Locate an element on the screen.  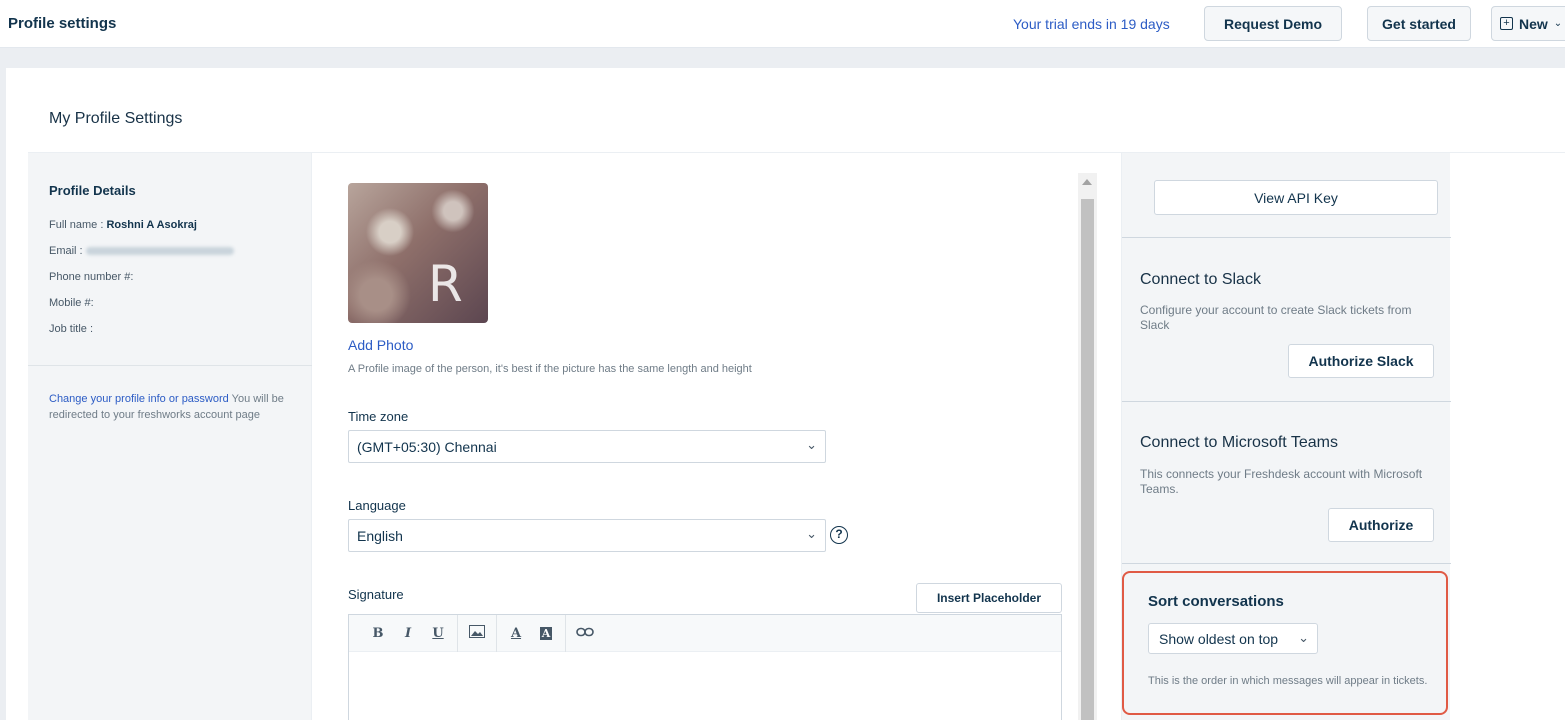
insert-image-icon is located at coordinates (477, 633).